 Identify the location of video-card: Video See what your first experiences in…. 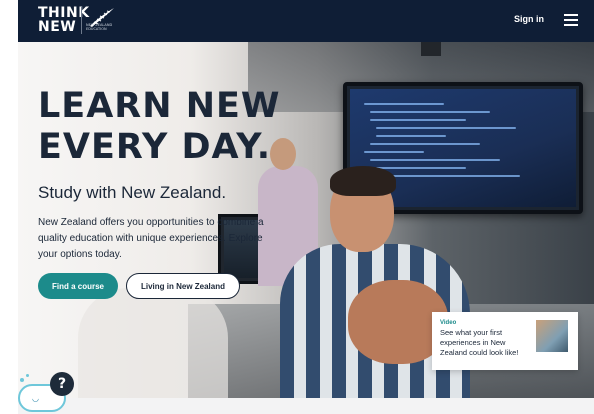
(505, 341).